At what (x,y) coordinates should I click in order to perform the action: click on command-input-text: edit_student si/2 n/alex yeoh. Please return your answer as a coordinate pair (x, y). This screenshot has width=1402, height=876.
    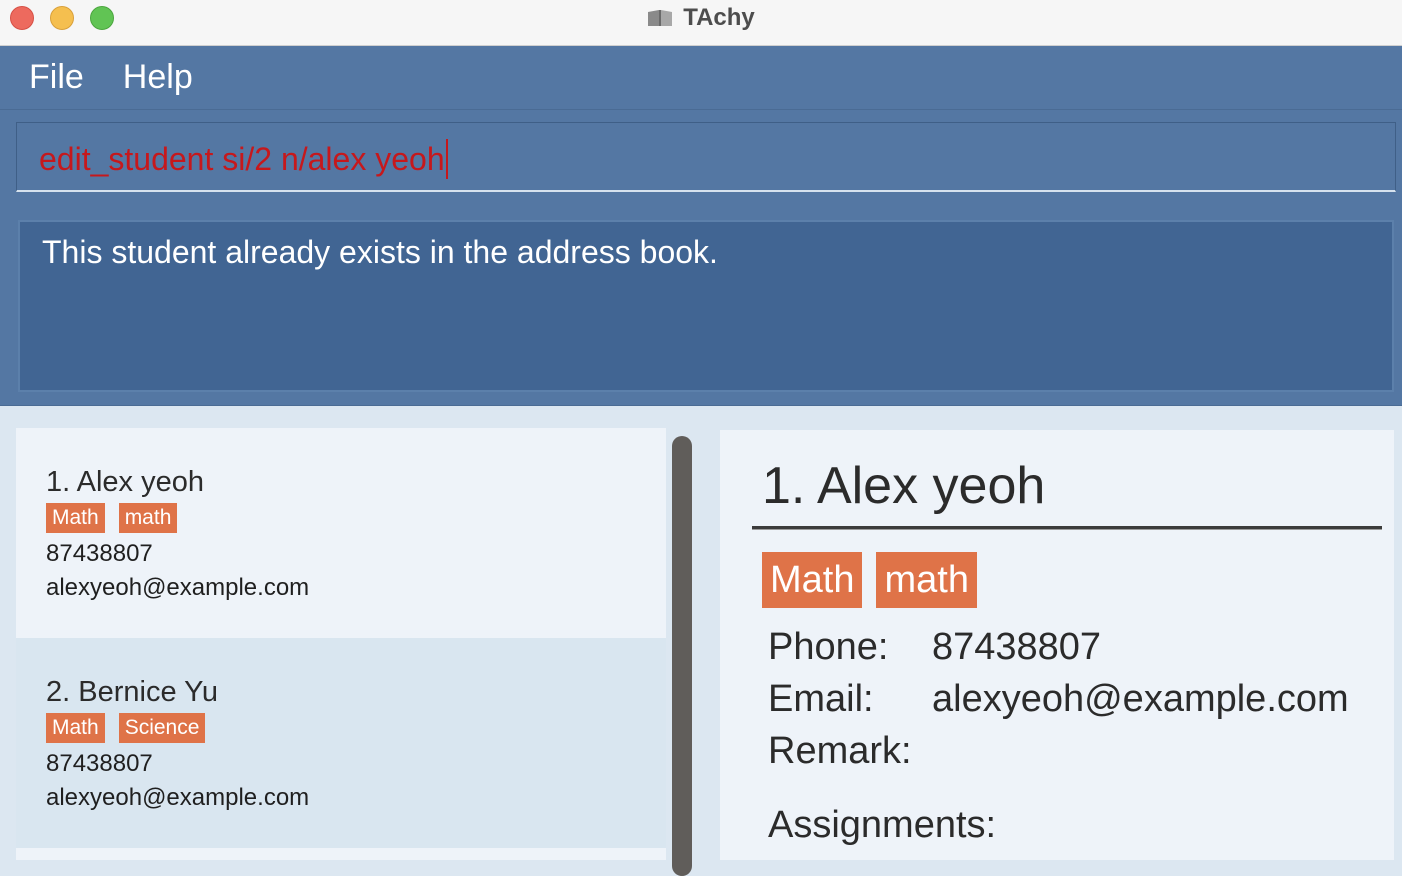
    Looking at the image, I should click on (243, 159).